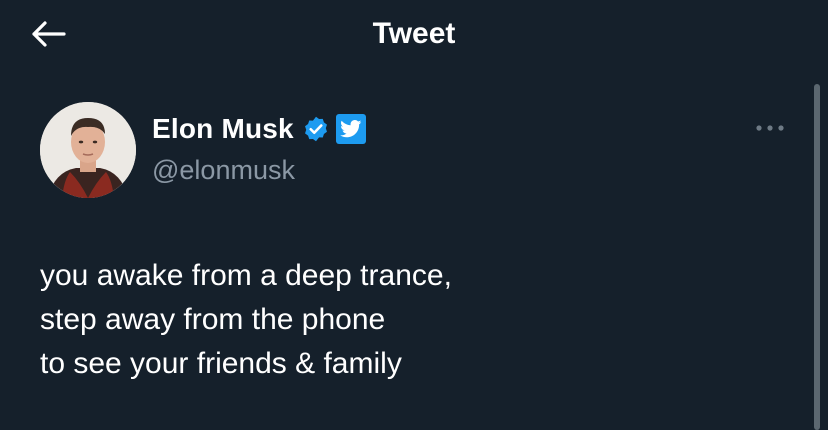 This screenshot has width=828, height=430. I want to click on author-name-row: Elon Musk, so click(259, 129).